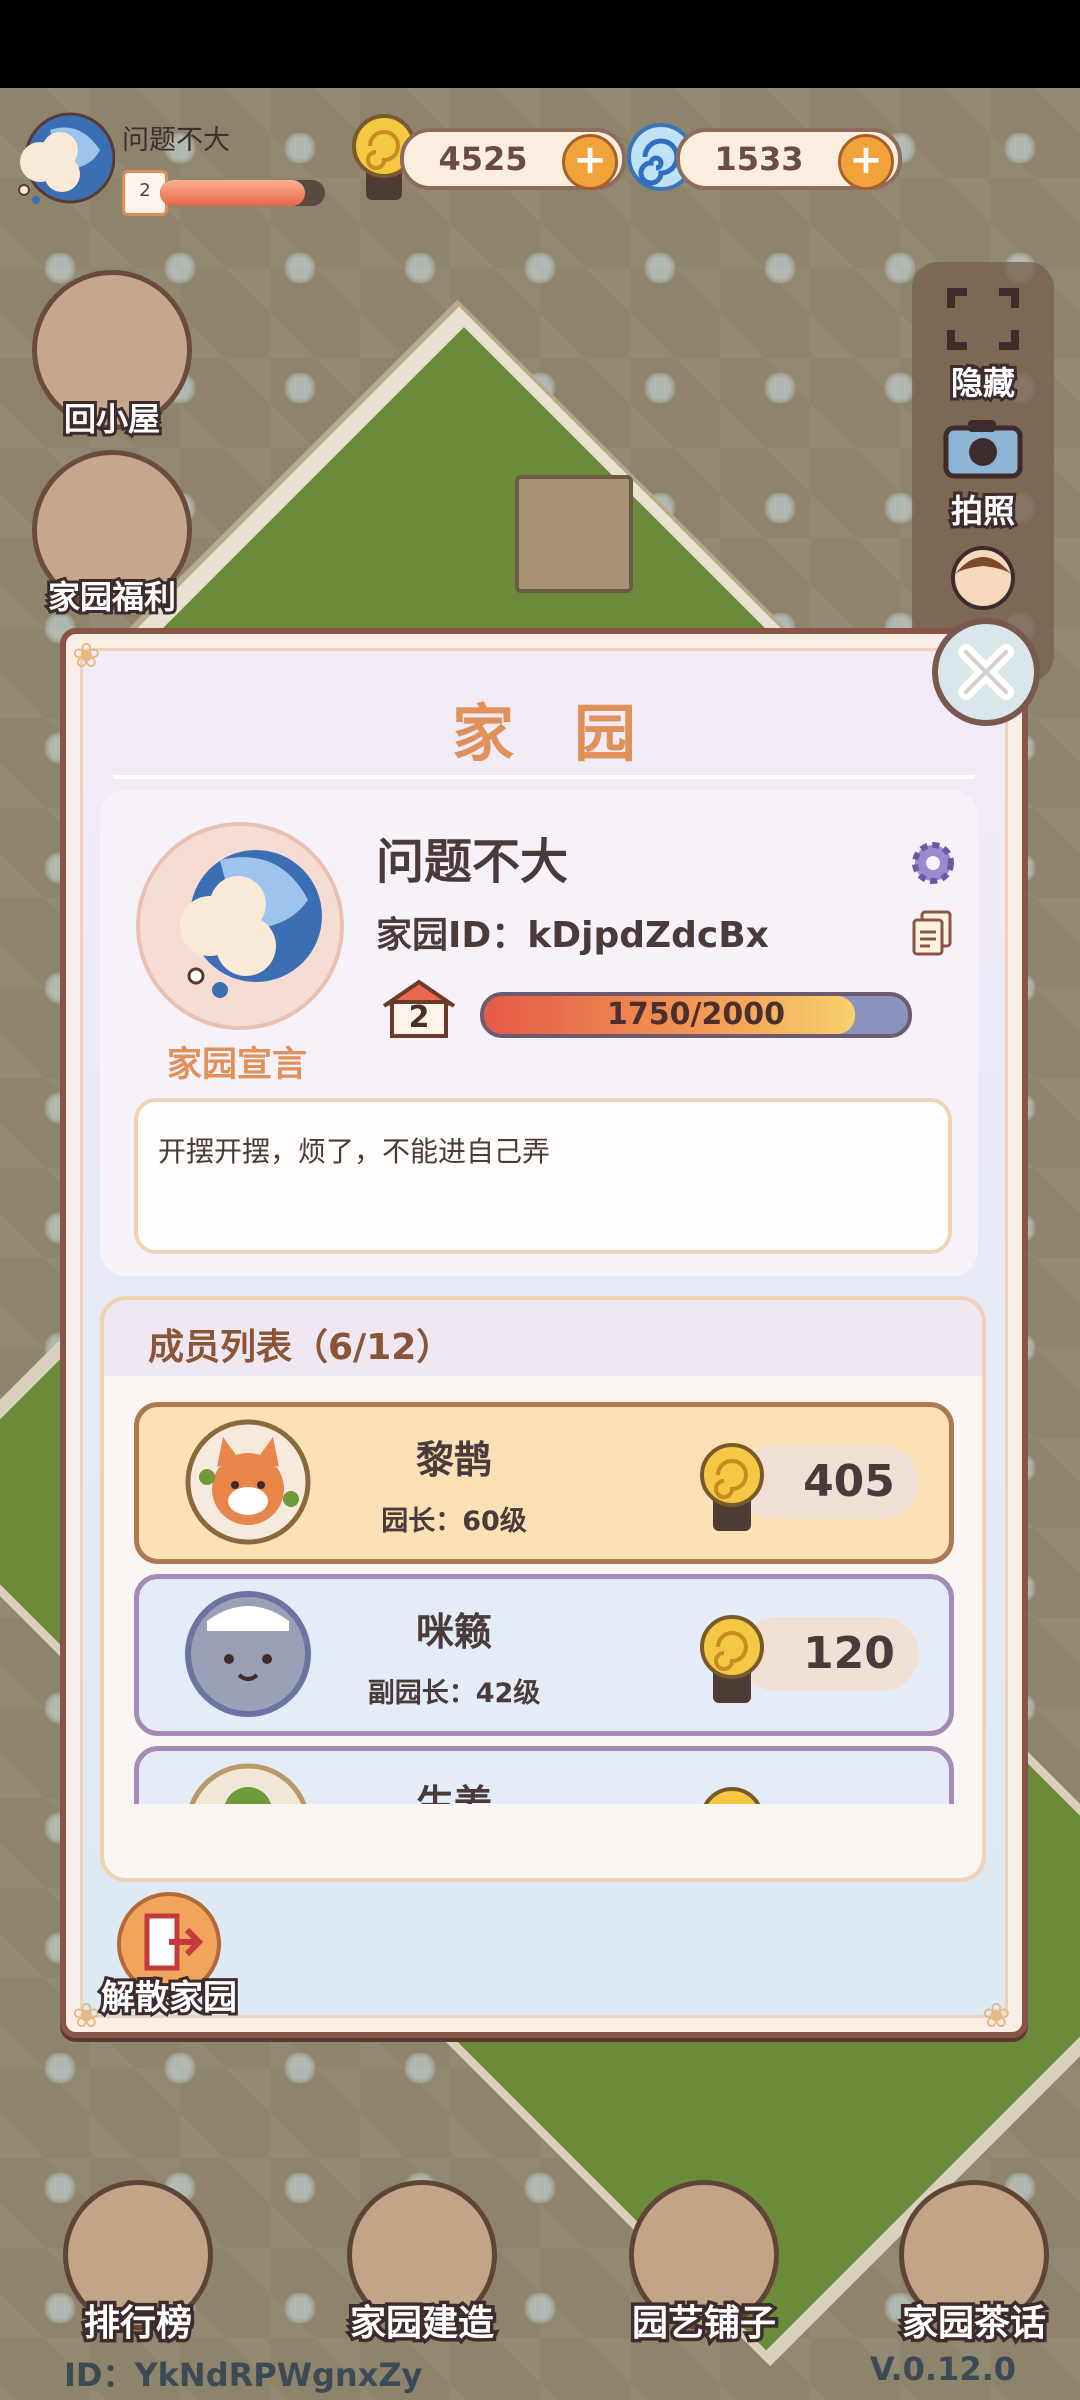 This screenshot has width=1080, height=2400. I want to click on home-exp-text: 1750/2000, so click(696, 1014).